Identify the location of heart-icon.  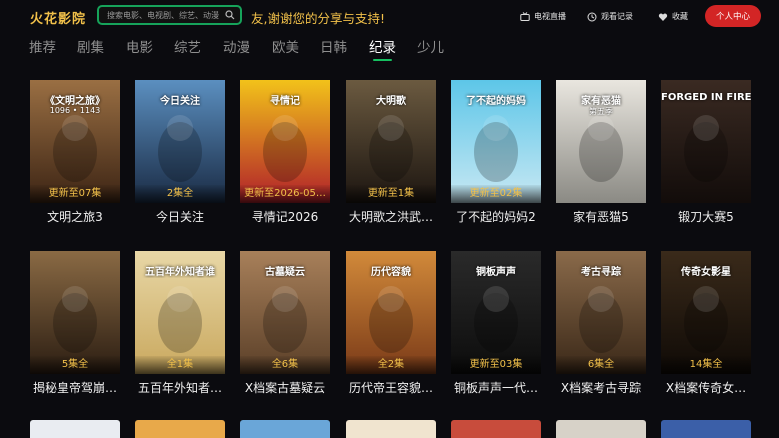
(663, 17).